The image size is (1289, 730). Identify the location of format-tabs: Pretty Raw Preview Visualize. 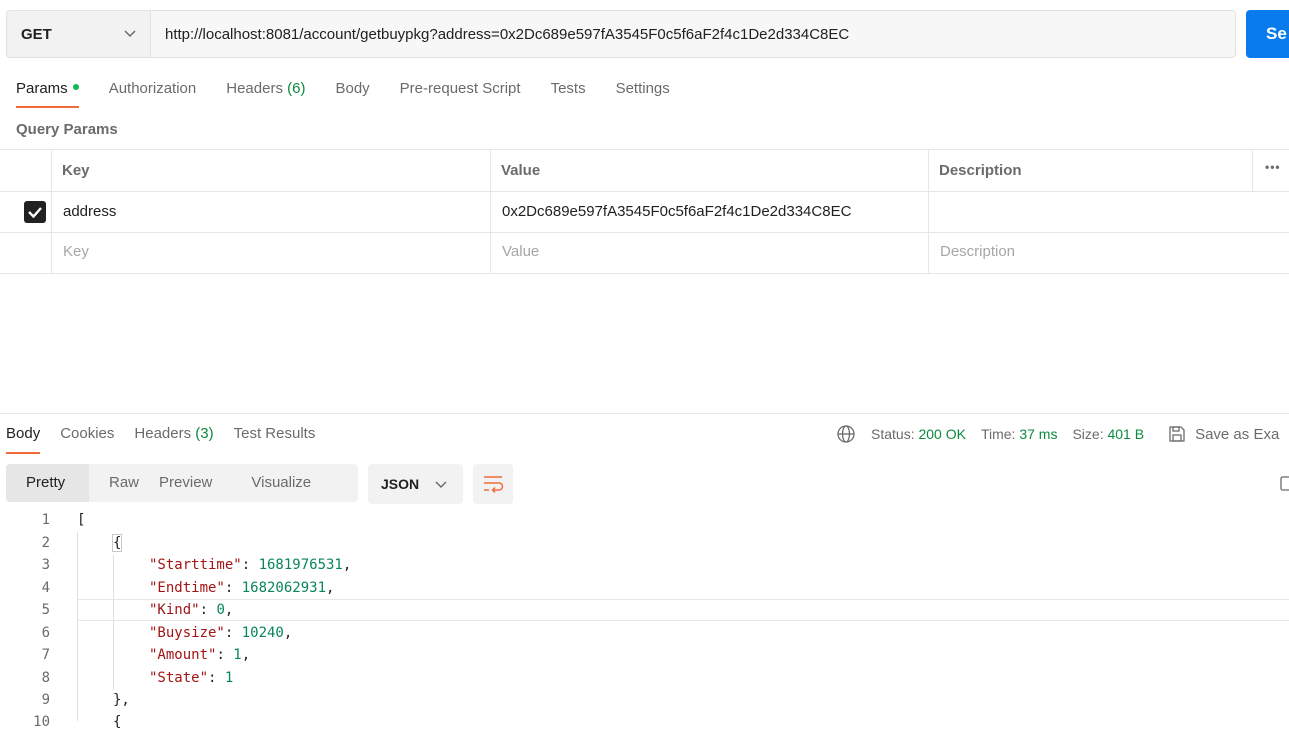
(182, 483).